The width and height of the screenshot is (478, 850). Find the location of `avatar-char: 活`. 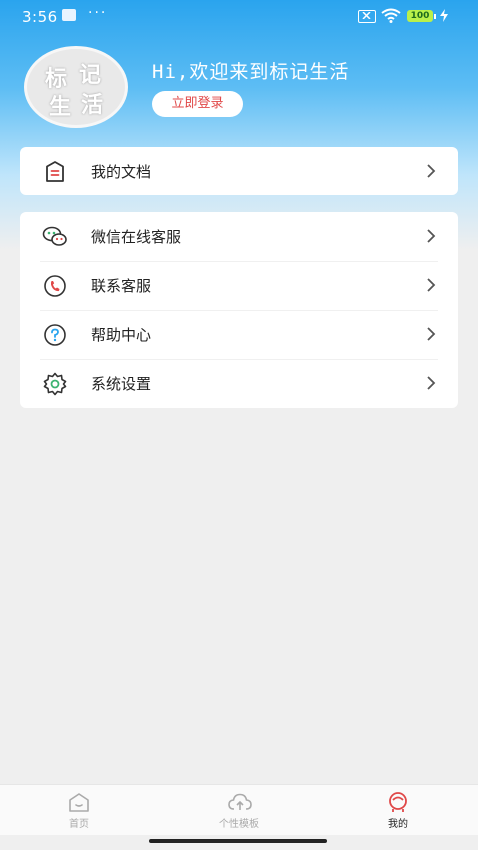

avatar-char: 活 is located at coordinates (92, 105).